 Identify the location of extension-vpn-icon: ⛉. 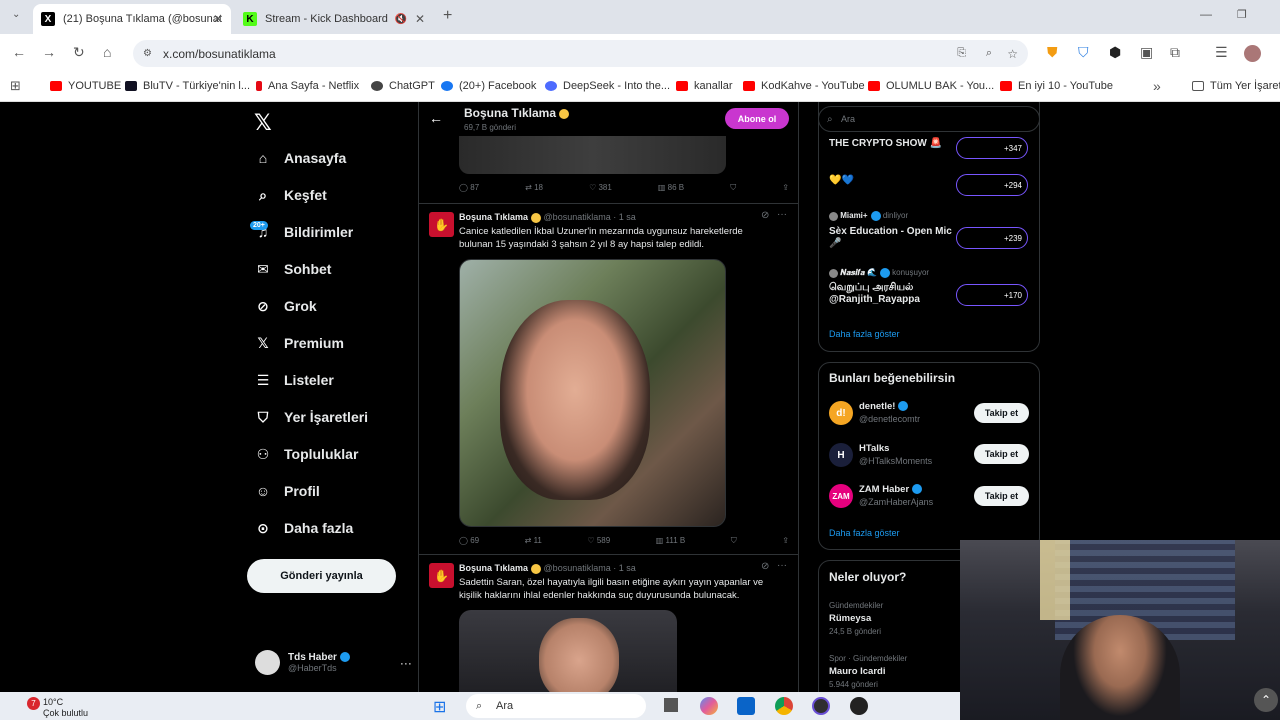
(1083, 52).